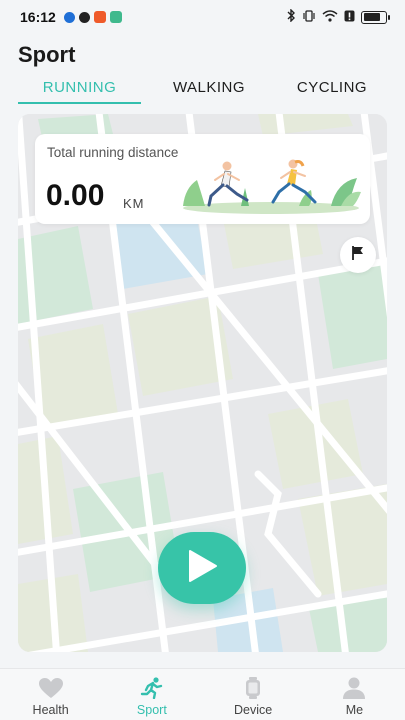 Image resolution: width=405 pixels, height=720 pixels. What do you see at coordinates (354, 688) in the screenshot?
I see `person-icon` at bounding box center [354, 688].